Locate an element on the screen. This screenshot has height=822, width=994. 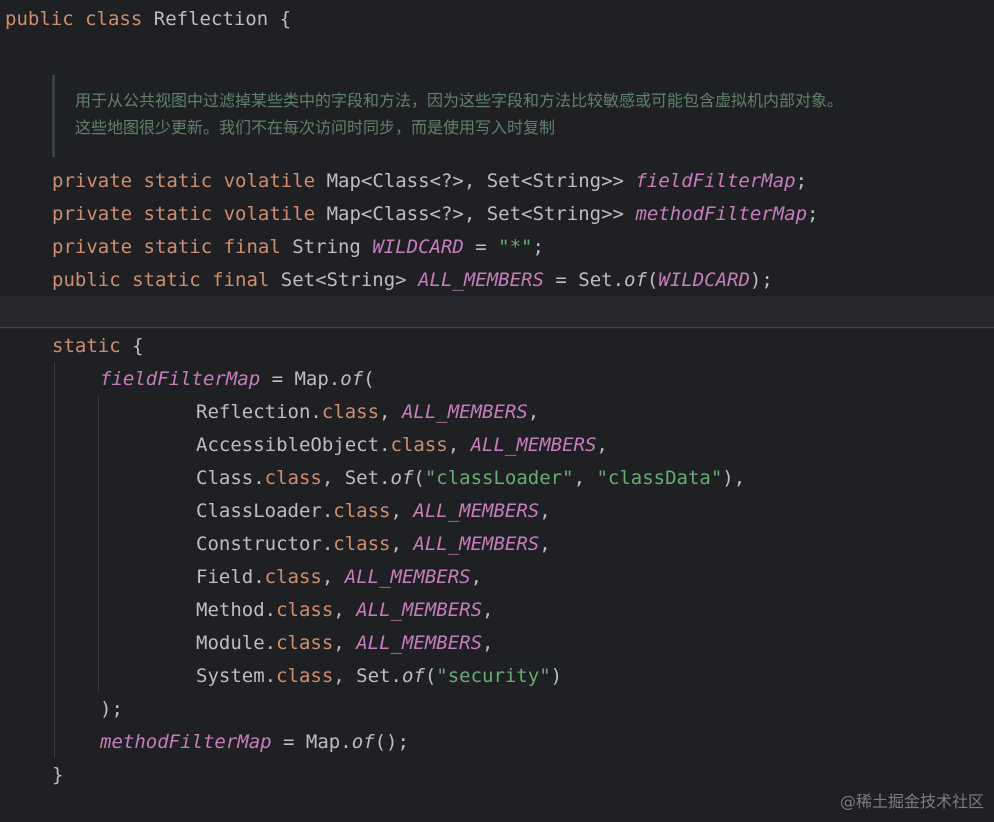
string-literal: "*" is located at coordinates (515, 247).